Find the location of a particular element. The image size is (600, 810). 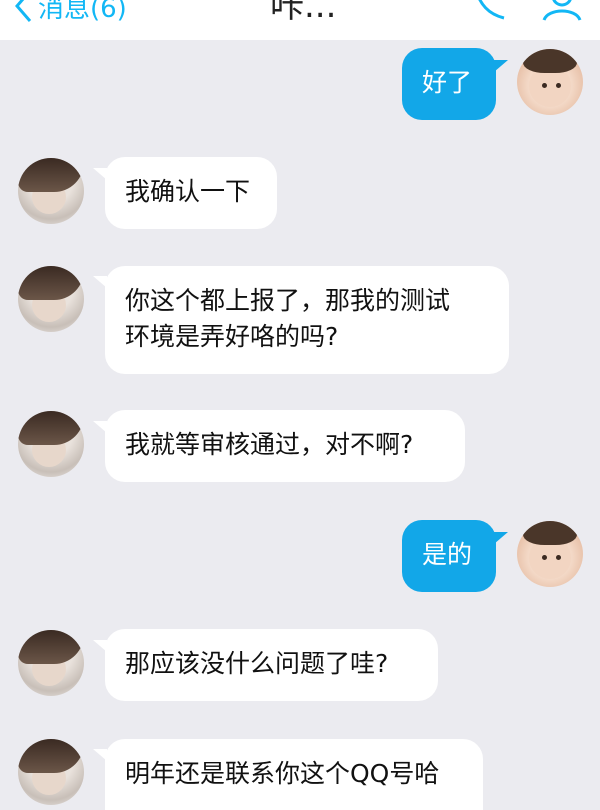

back-chevron-icon is located at coordinates (23, 11).